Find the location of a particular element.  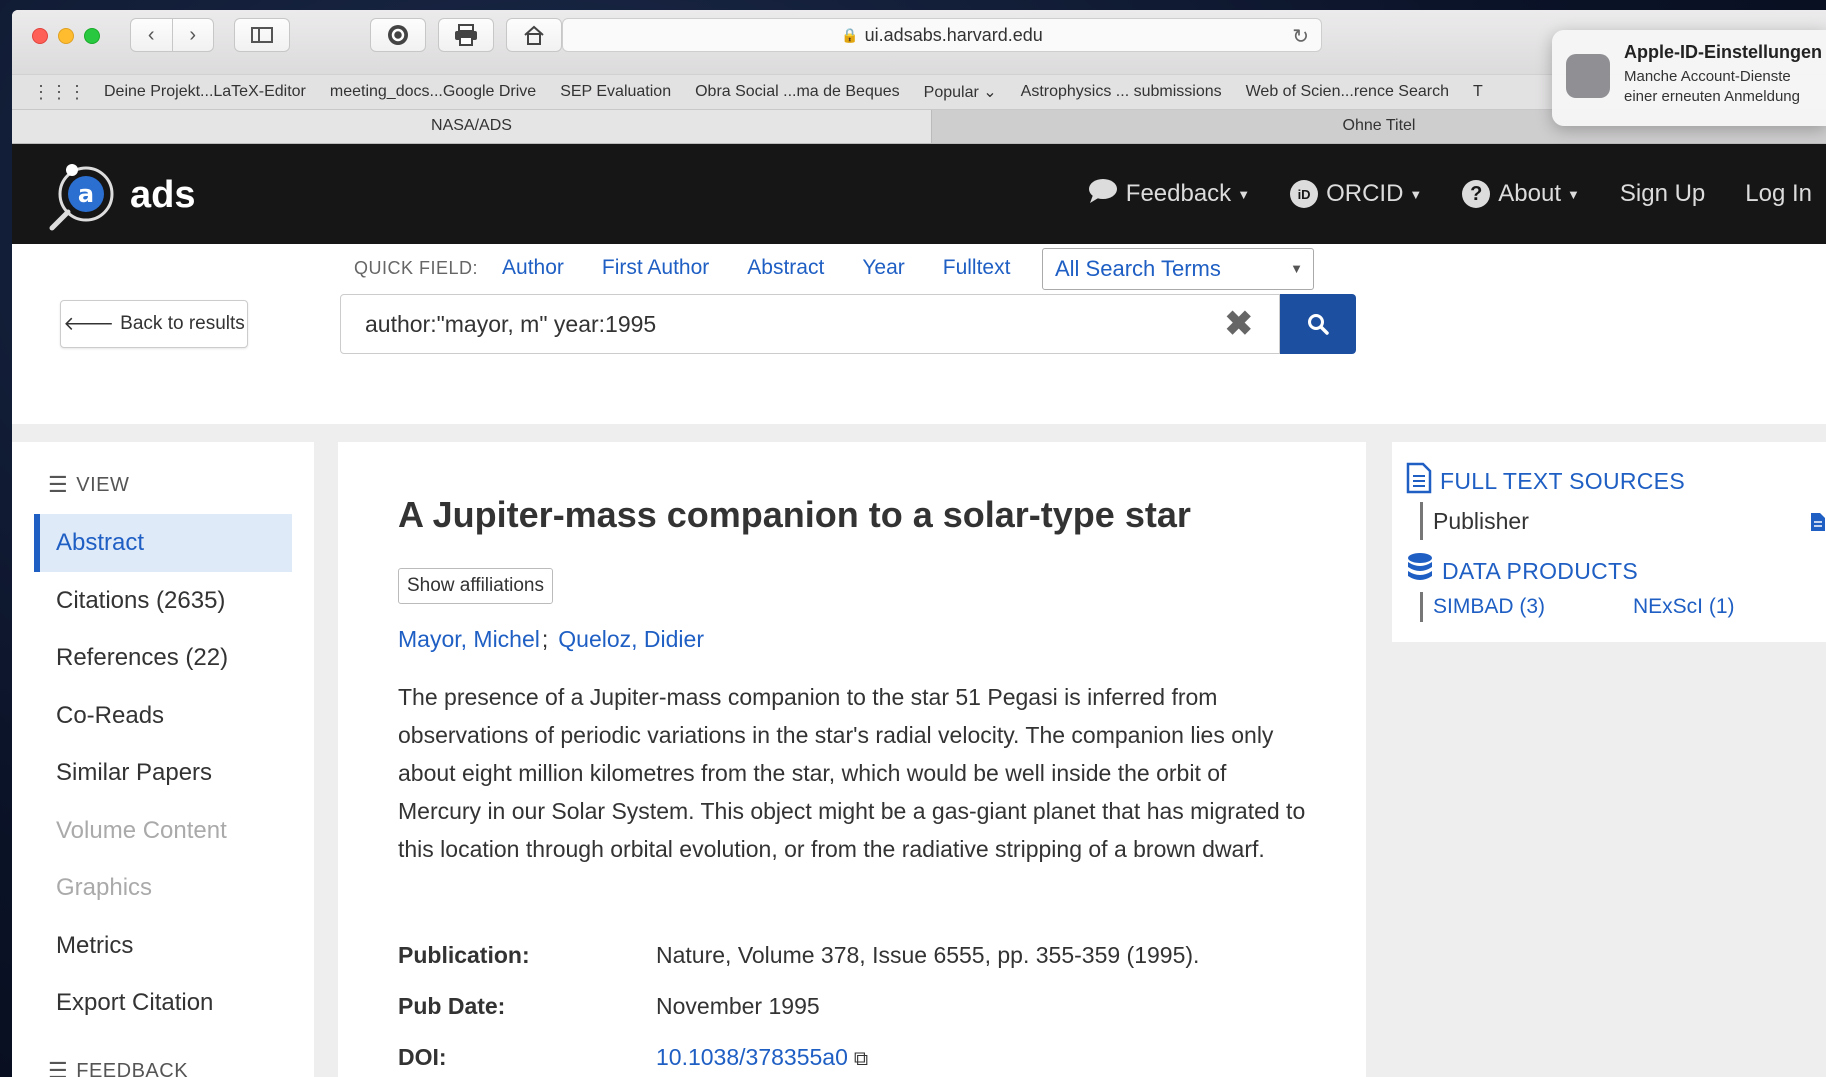

zoom-window-button is located at coordinates (92, 36).